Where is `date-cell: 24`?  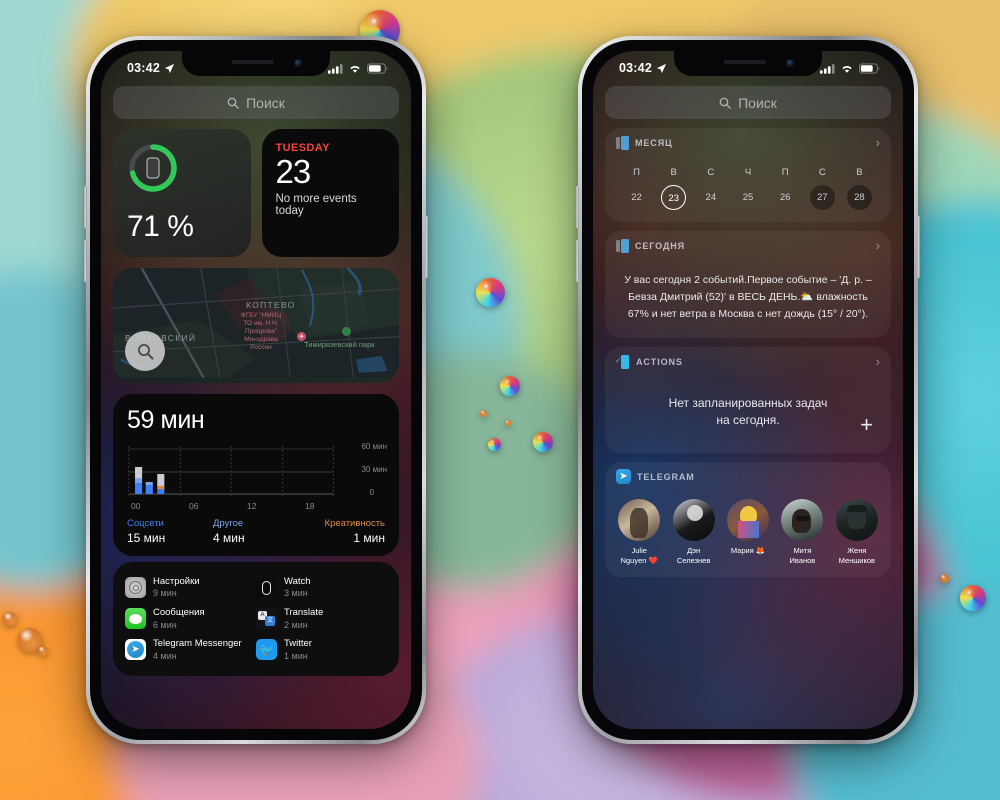
date-cell: 24 is located at coordinates (710, 197).